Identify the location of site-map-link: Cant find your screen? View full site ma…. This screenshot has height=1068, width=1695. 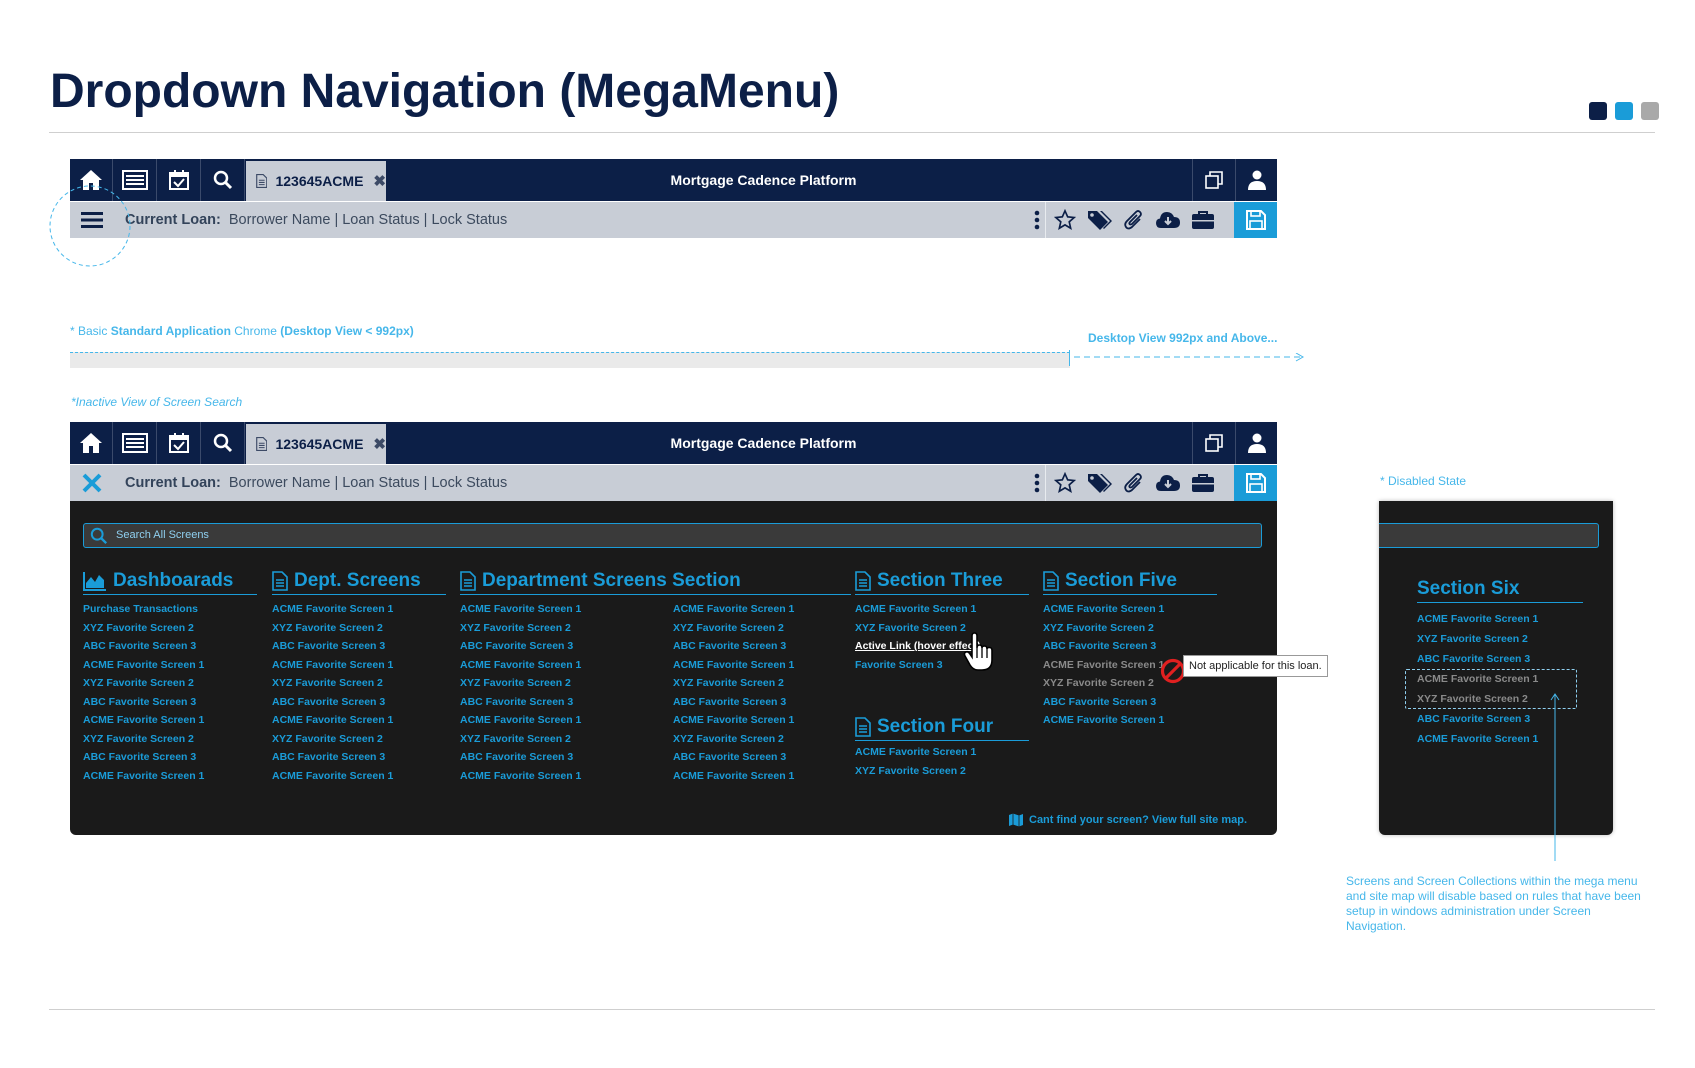
(1127, 820).